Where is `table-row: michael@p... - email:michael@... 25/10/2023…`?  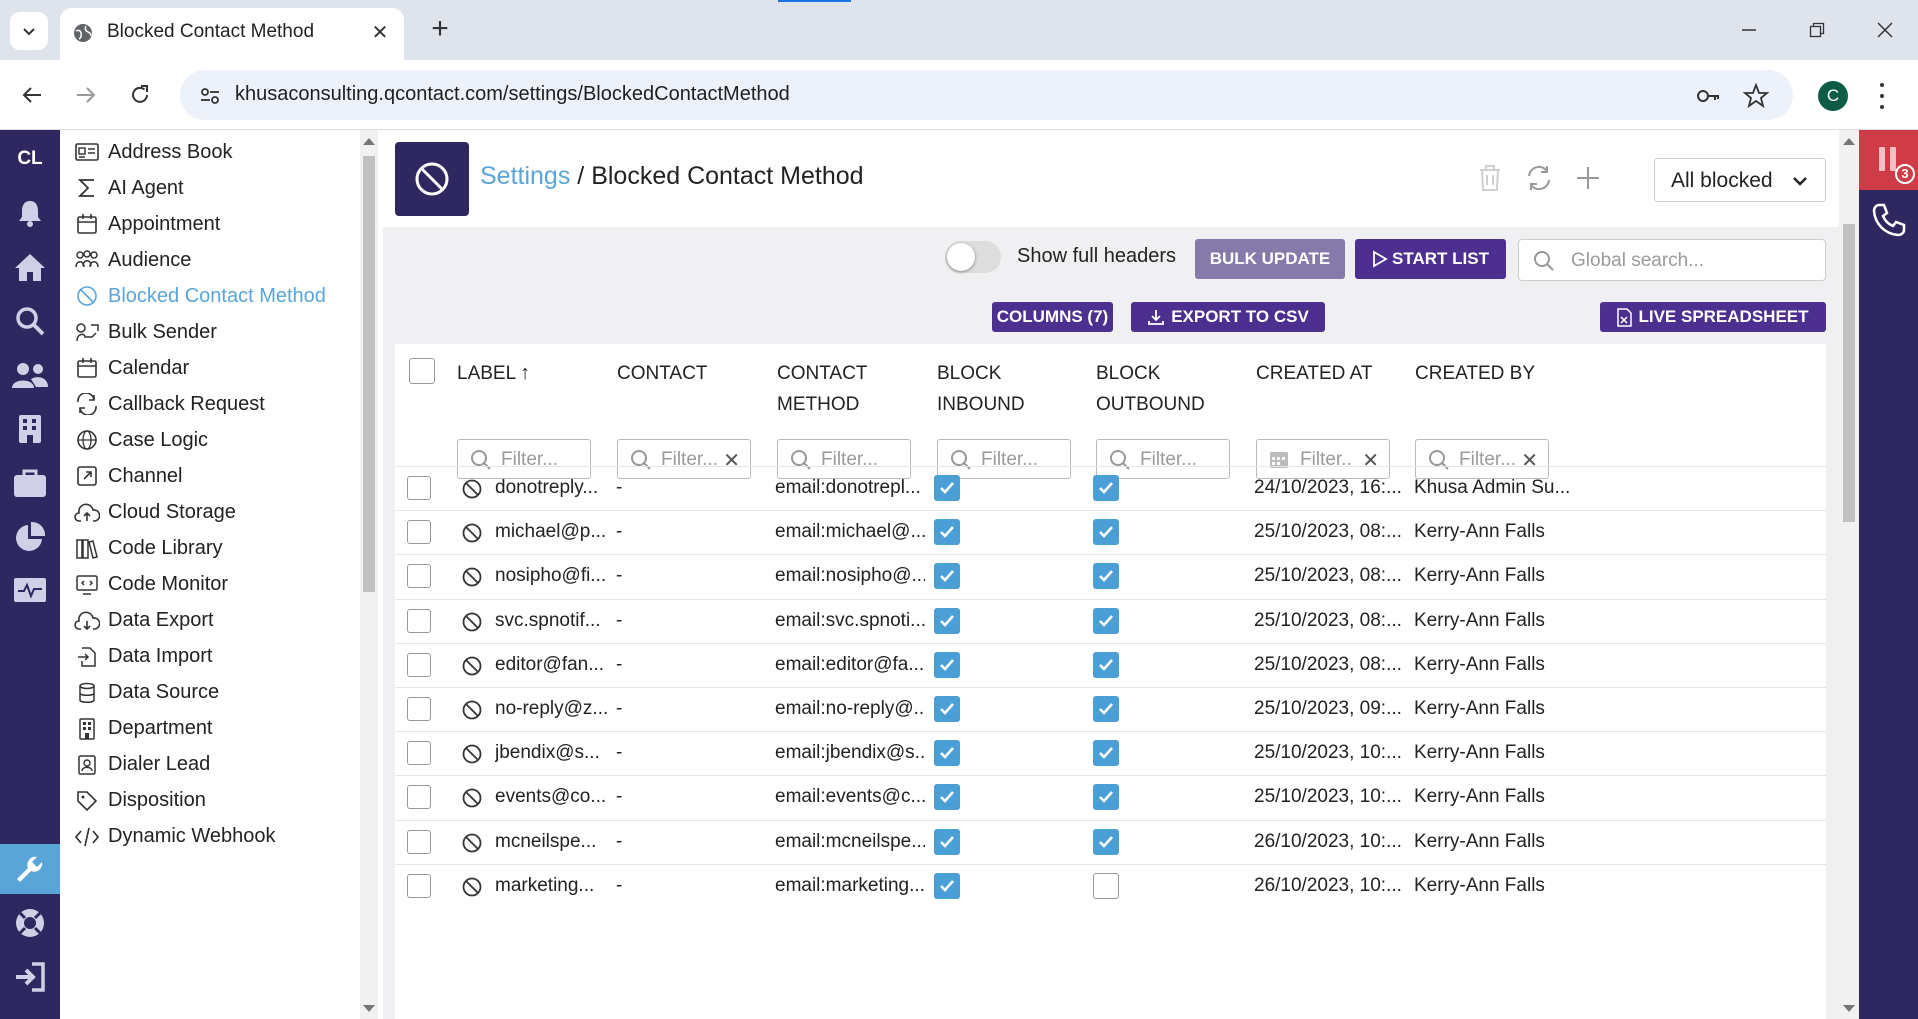
table-row: michael@p... - email:michael@... 25/10/2023… is located at coordinates (1110, 532).